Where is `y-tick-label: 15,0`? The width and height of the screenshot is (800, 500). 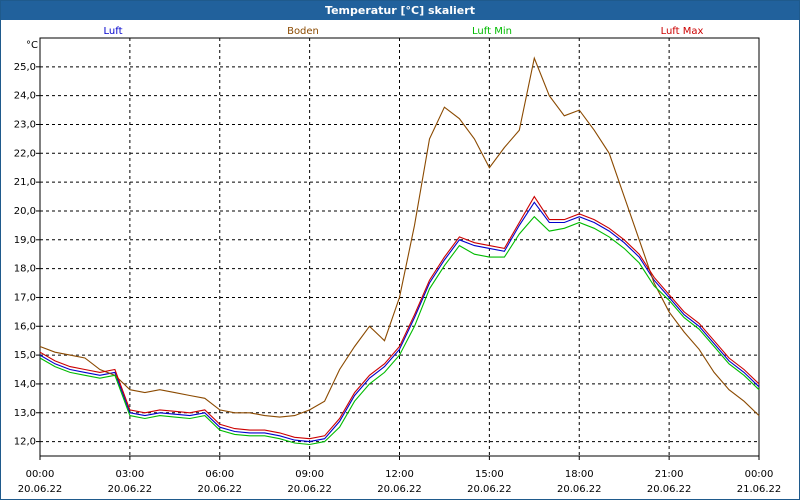
y-tick-label: 15,0 is located at coordinates (25, 355).